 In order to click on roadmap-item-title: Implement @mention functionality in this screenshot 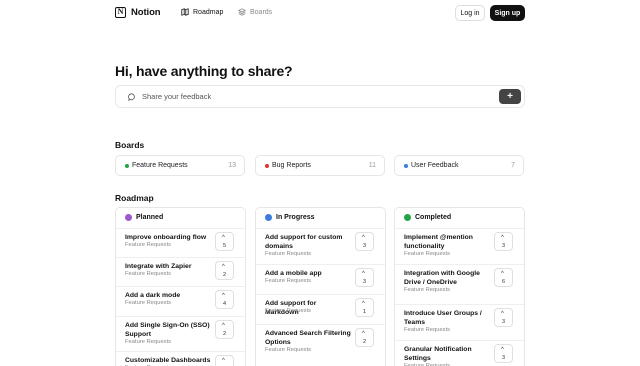, I will do `click(438, 242)`.